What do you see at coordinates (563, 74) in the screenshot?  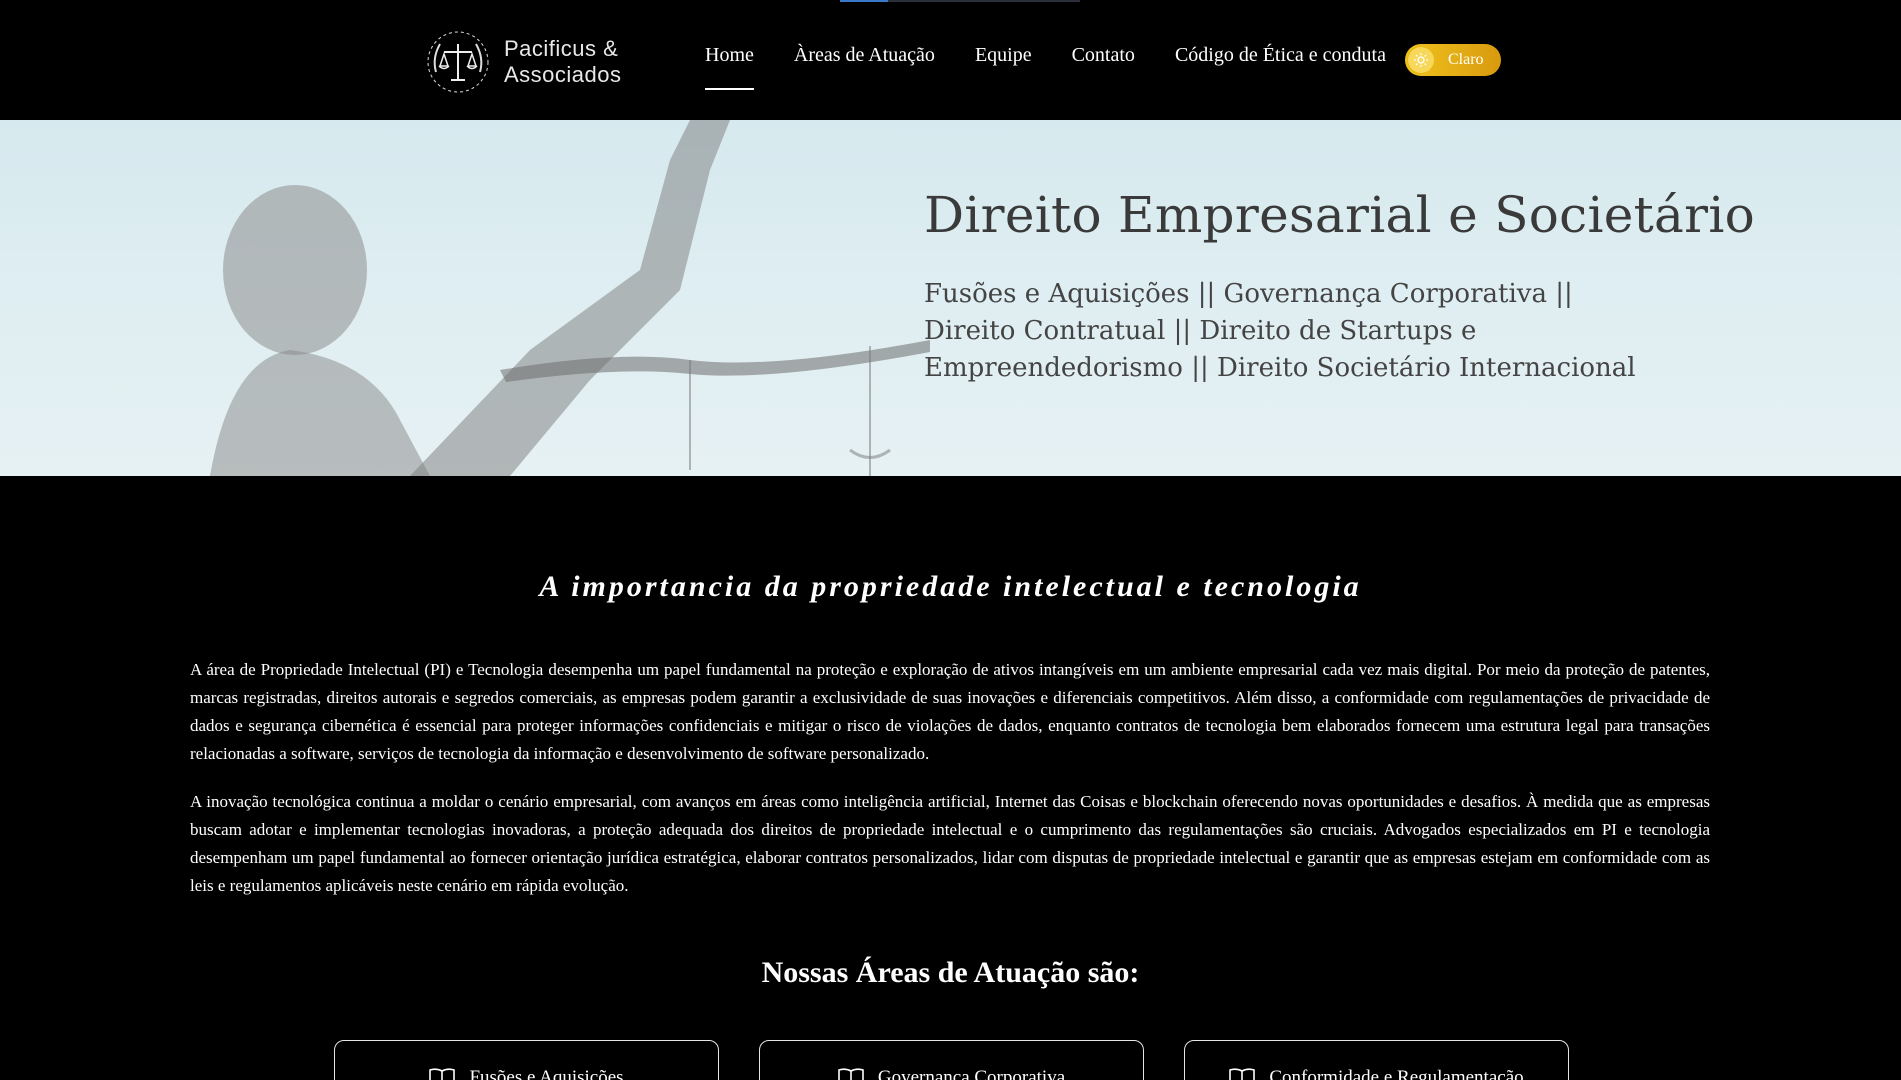 I see `logo-line-2: Associados` at bounding box center [563, 74].